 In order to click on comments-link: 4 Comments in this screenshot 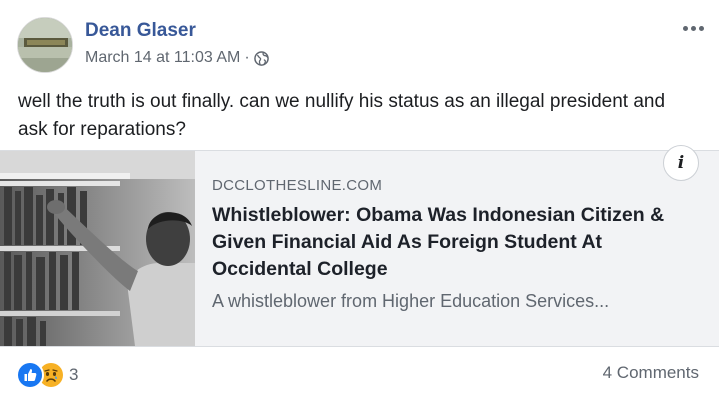, I will do `click(651, 373)`.